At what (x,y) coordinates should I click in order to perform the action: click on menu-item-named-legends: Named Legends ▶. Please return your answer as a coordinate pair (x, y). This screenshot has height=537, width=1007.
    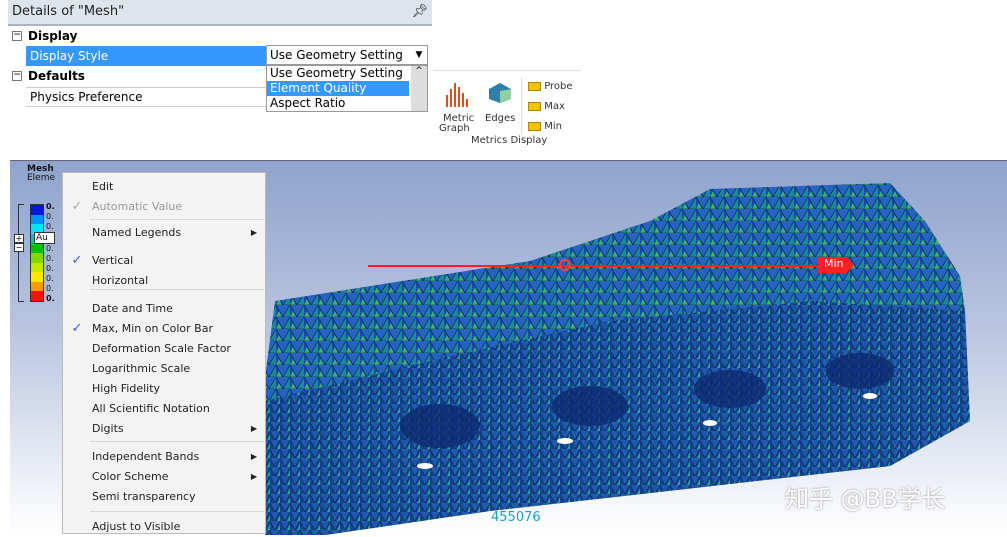
    Looking at the image, I should click on (164, 233).